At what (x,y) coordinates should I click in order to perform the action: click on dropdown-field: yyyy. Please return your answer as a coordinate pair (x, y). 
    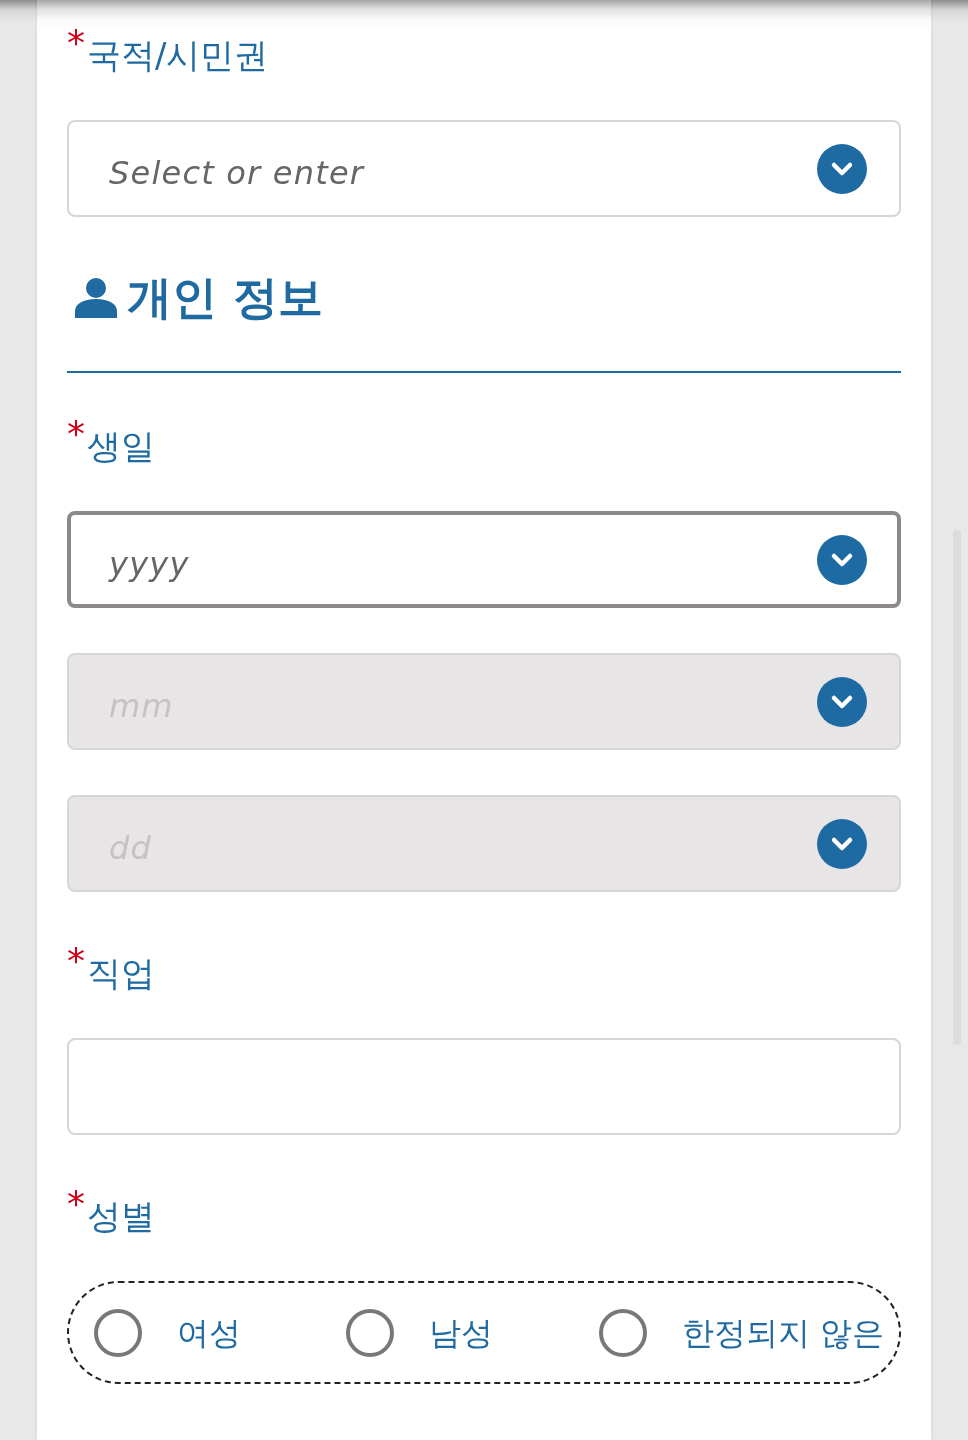
    Looking at the image, I should click on (484, 559).